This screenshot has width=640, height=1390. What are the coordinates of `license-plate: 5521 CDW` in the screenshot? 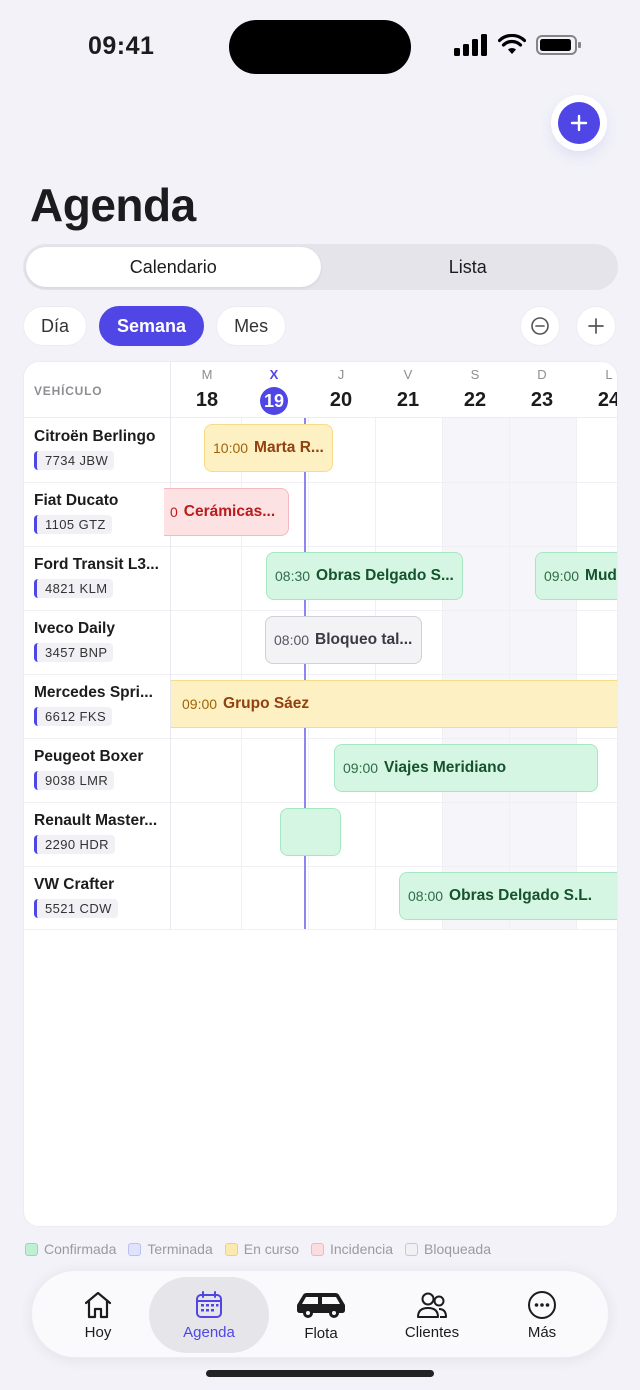 It's located at (76, 908).